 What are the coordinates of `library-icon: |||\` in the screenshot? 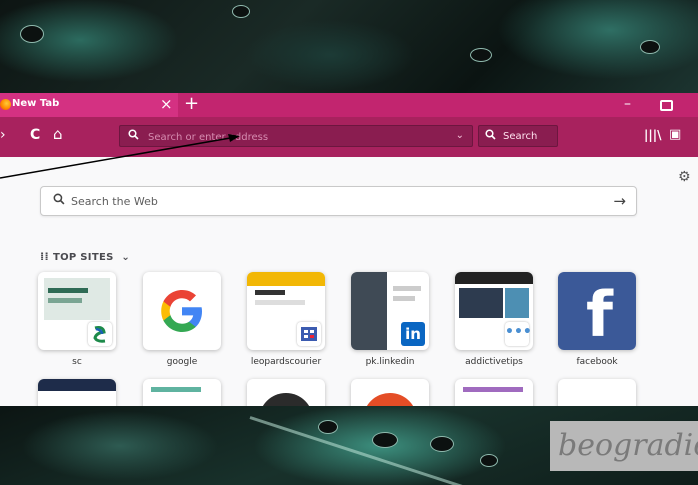 It's located at (653, 135).